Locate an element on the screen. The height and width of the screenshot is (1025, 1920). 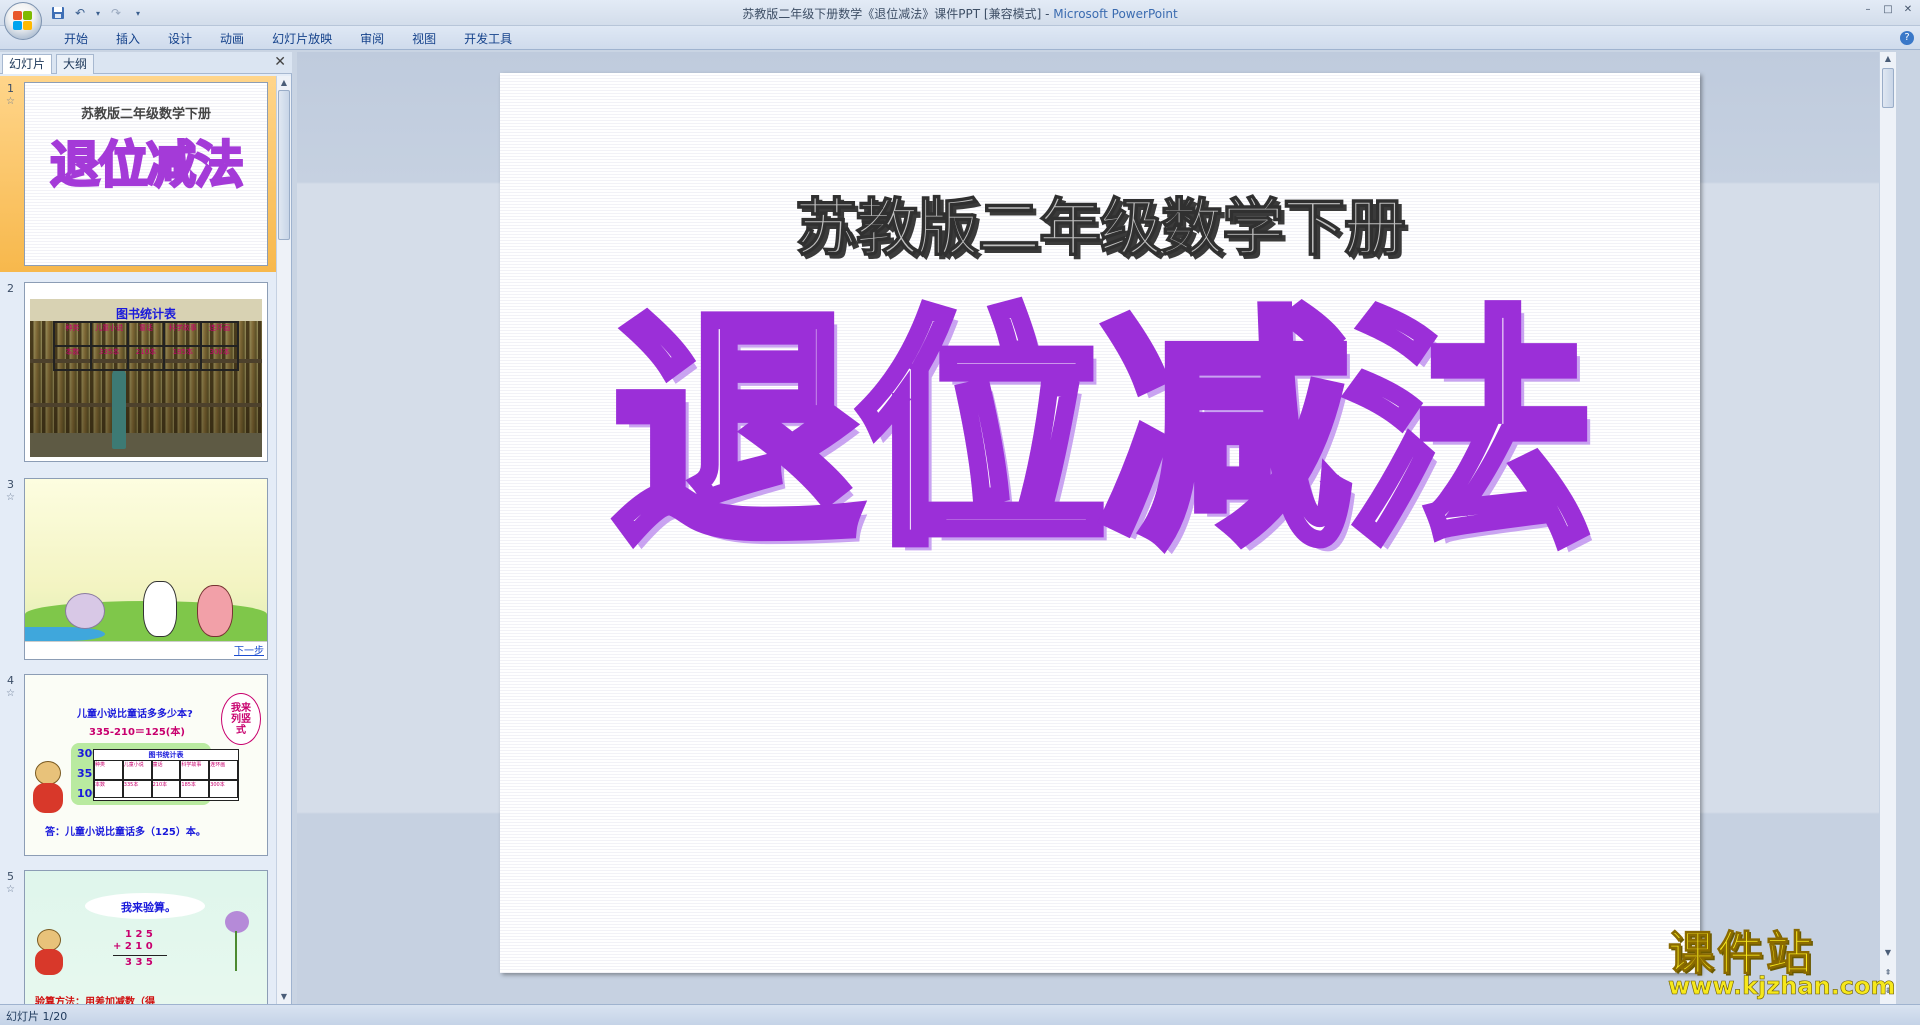
tab-design: 设计 is located at coordinates (180, 39).